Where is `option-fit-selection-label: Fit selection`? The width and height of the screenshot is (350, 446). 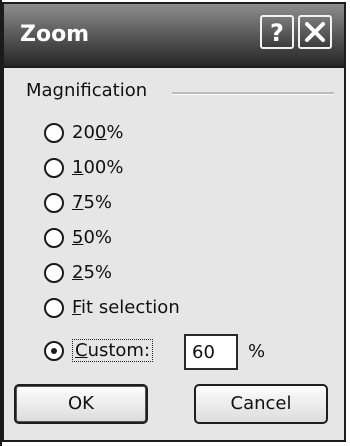
option-fit-selection-label: Fit selection is located at coordinates (126, 307).